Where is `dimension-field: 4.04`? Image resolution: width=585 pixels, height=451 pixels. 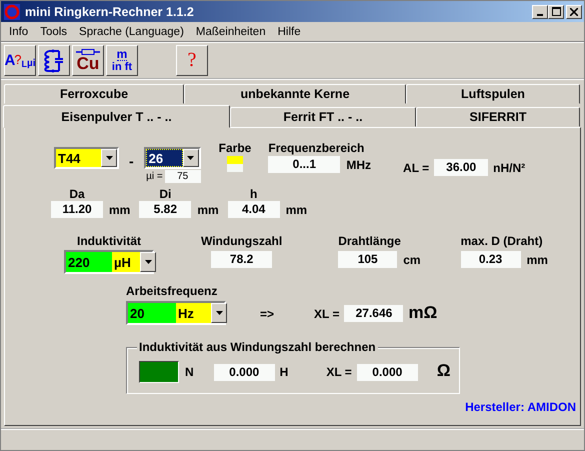 dimension-field: 4.04 is located at coordinates (254, 209).